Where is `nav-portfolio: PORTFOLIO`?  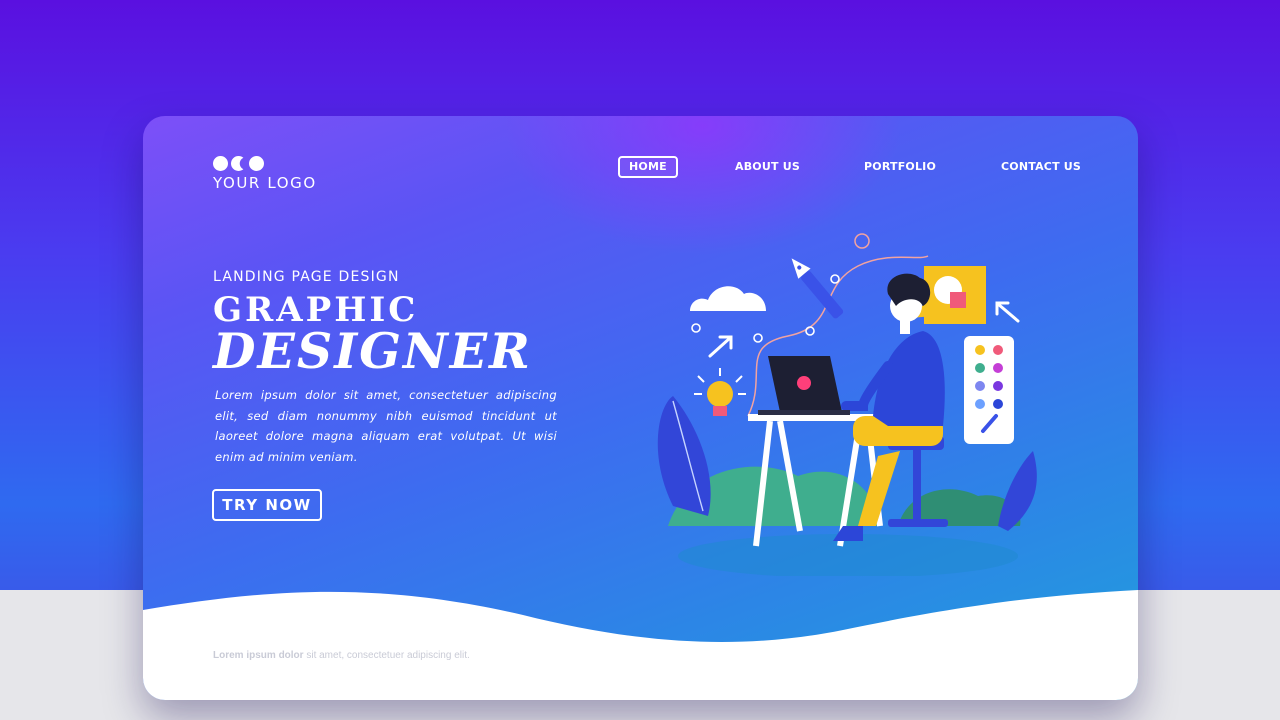
nav-portfolio: PORTFOLIO is located at coordinates (900, 167).